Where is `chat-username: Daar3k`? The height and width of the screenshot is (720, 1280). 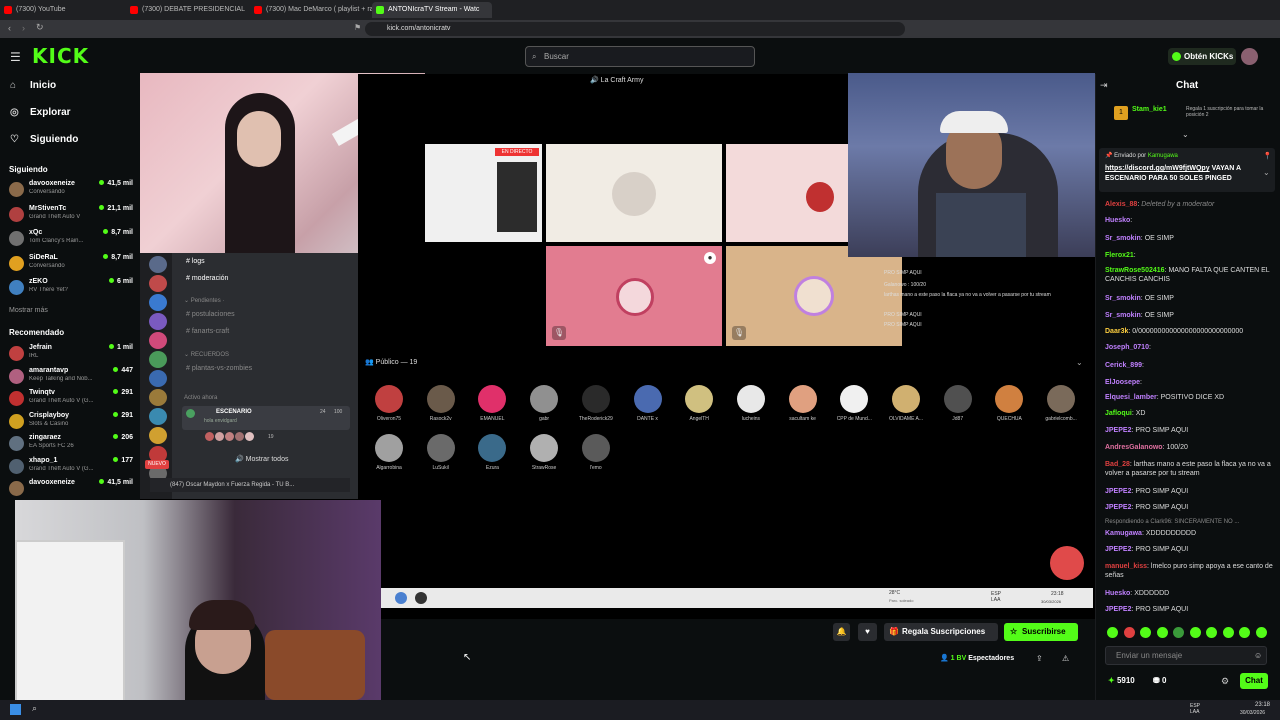 chat-username: Daar3k is located at coordinates (1116, 331).